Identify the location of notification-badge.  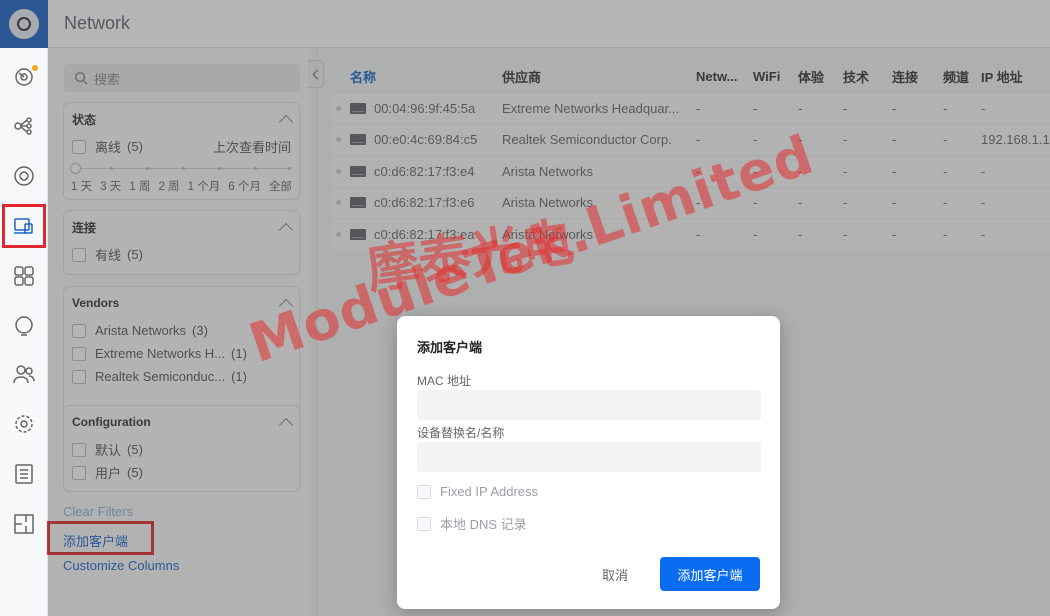
(35, 68).